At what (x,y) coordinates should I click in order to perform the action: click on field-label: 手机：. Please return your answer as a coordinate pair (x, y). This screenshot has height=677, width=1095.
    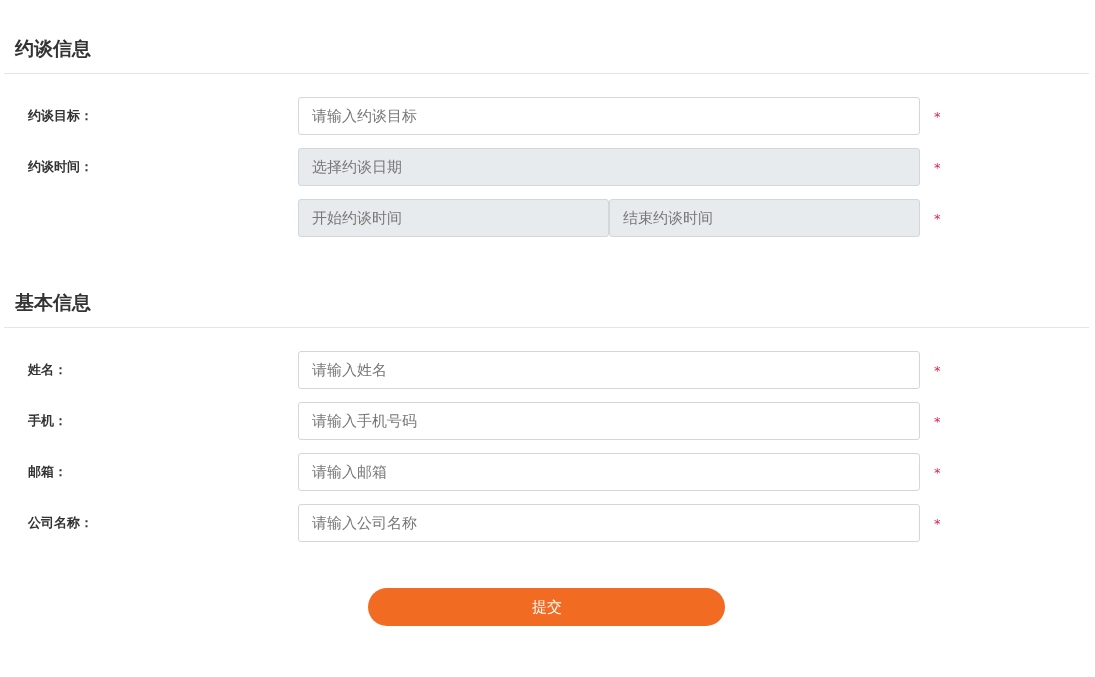
    Looking at the image, I should click on (47, 421).